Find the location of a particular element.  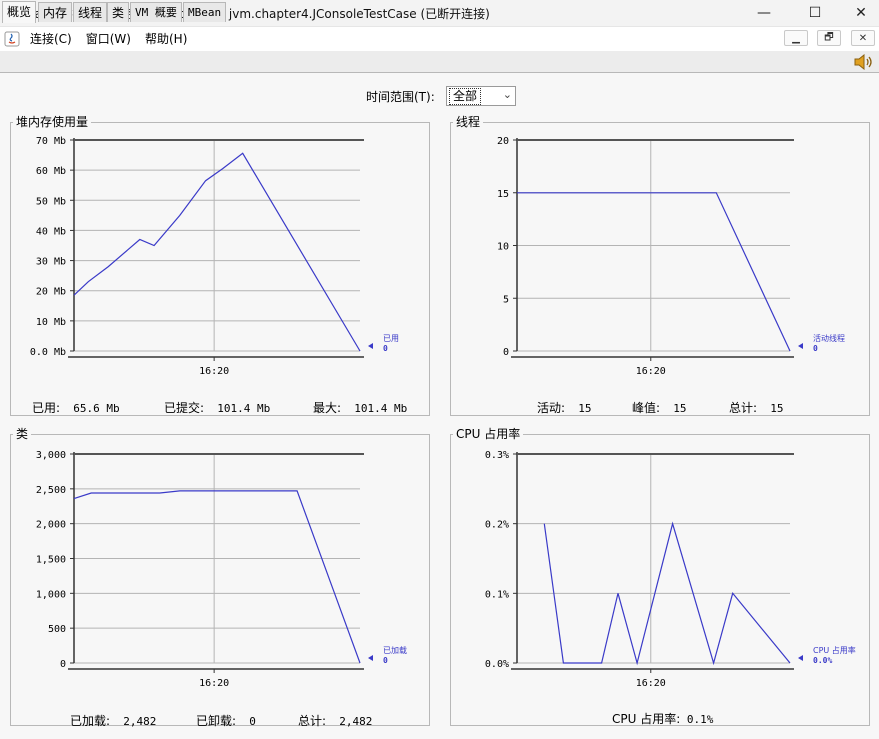

classes-chart: 05001,0001,5002,0002,5003,00016:20已加载0 is located at coordinates (221, 569).